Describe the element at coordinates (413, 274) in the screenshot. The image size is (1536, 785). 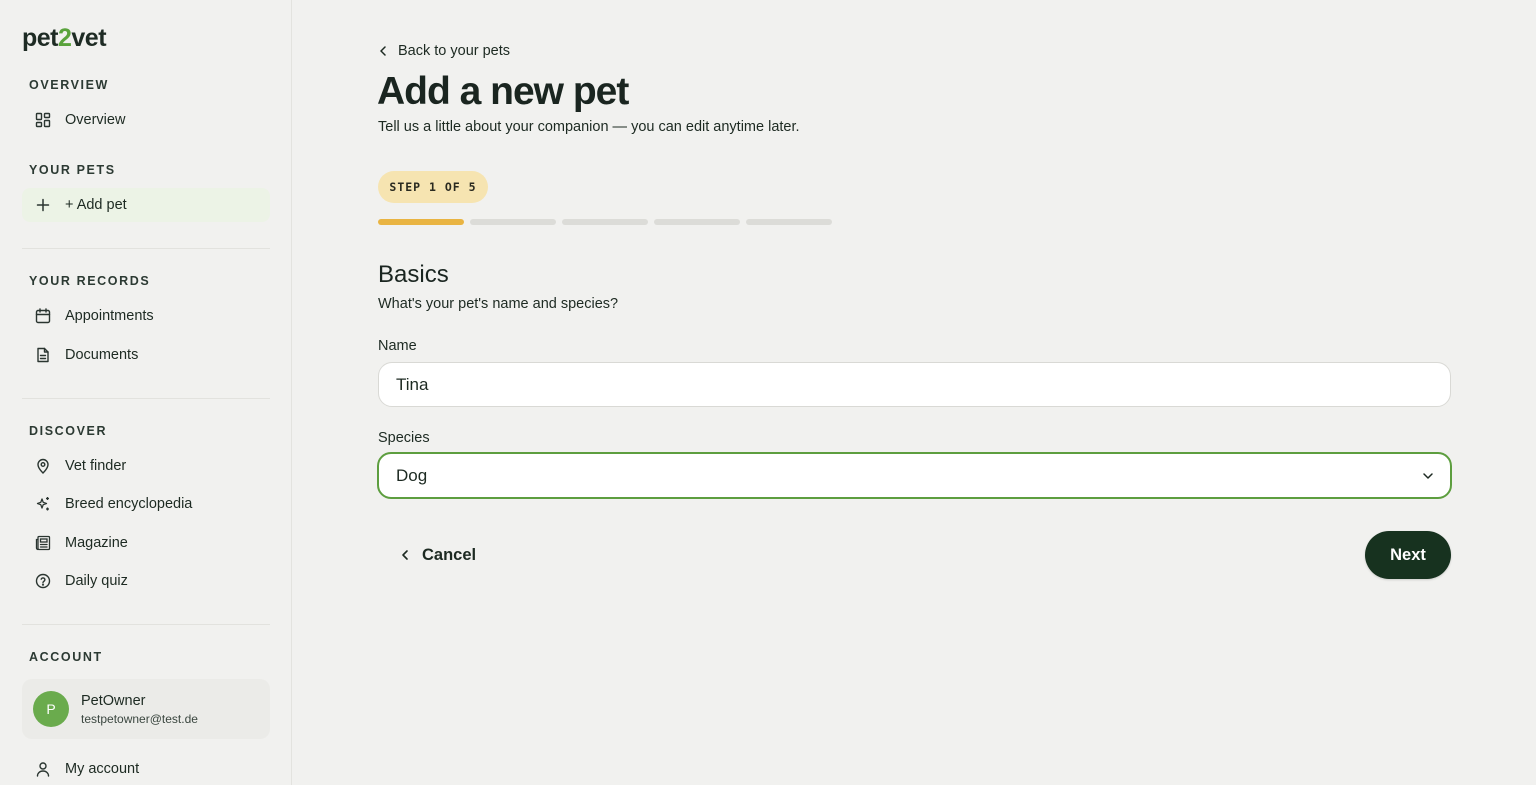
I see `section-title: Basics` at that location.